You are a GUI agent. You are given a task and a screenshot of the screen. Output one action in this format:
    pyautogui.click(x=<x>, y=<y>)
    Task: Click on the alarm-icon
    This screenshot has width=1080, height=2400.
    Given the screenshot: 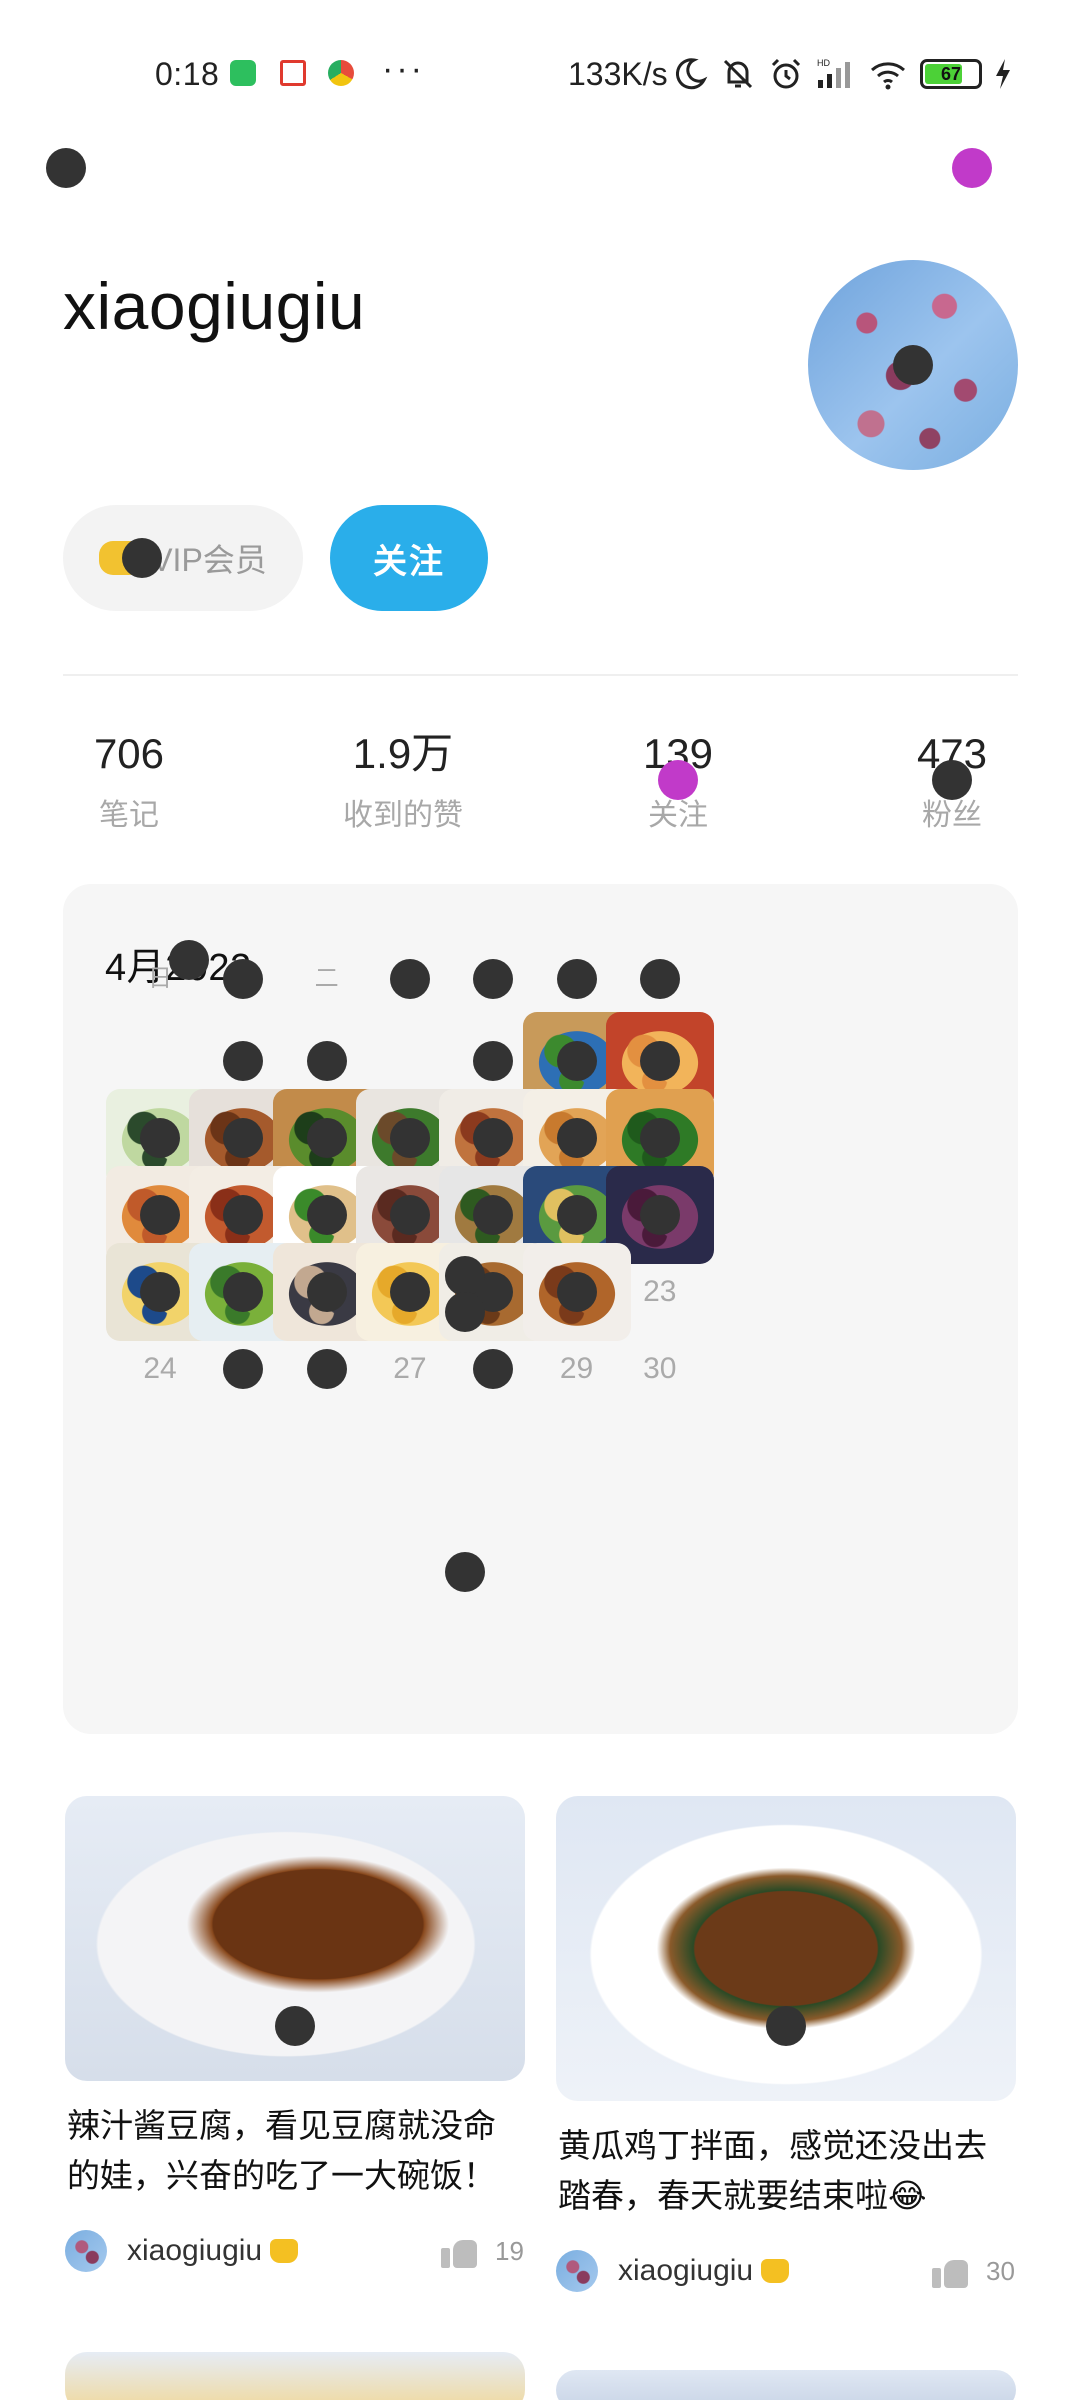 What is the action you would take?
    pyautogui.click(x=786, y=73)
    